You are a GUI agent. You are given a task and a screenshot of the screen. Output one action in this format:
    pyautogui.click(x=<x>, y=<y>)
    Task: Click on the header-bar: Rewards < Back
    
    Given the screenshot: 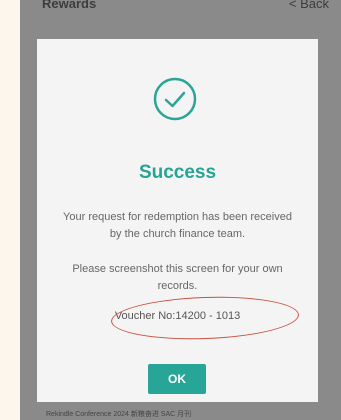 What is the action you would take?
    pyautogui.click(x=180, y=11)
    